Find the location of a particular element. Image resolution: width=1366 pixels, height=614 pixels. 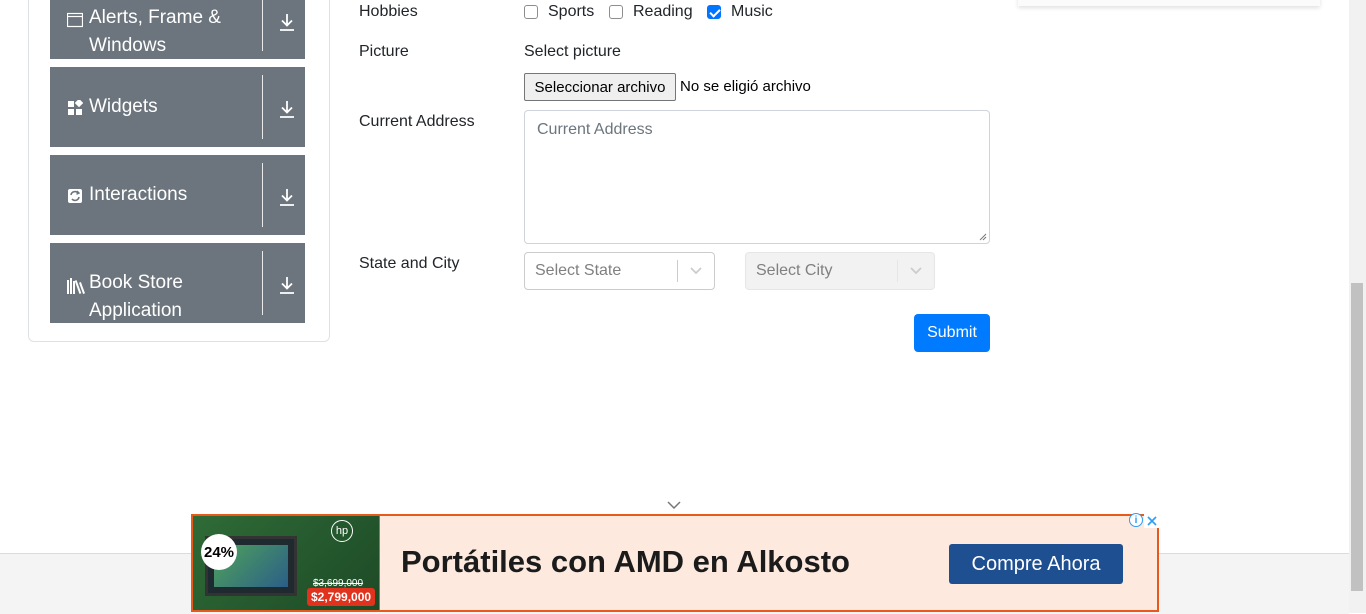

submit-button: Submit is located at coordinates (952, 333).